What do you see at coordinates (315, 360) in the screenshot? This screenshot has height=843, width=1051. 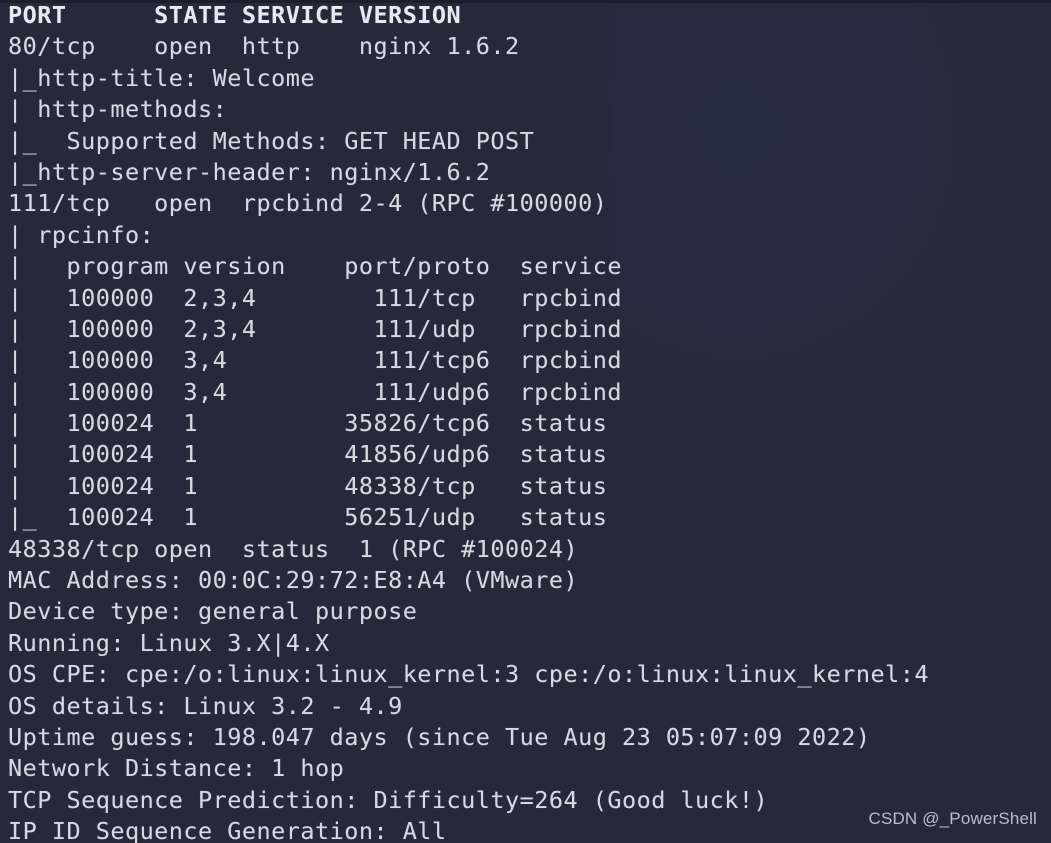 I see `terminal-line: | 100000 3,4 111/tcp6 rpcbind` at bounding box center [315, 360].